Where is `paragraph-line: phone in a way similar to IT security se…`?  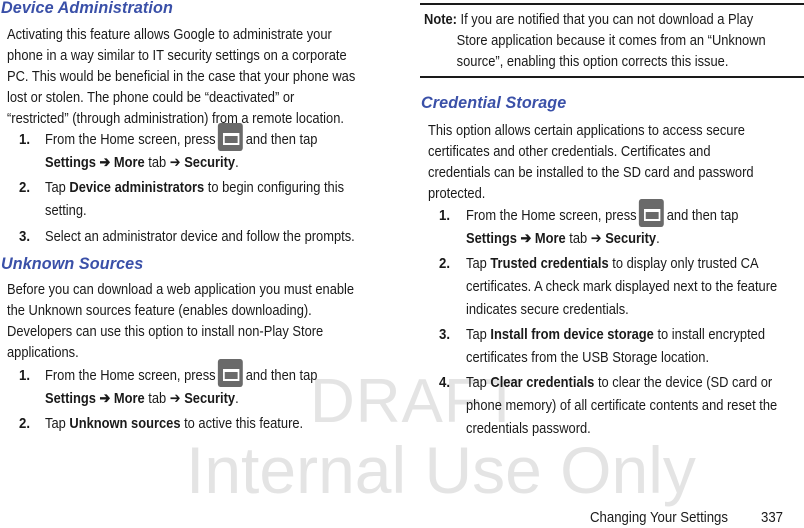
paragraph-line: phone in a way similar to IT security se… is located at coordinates (177, 55).